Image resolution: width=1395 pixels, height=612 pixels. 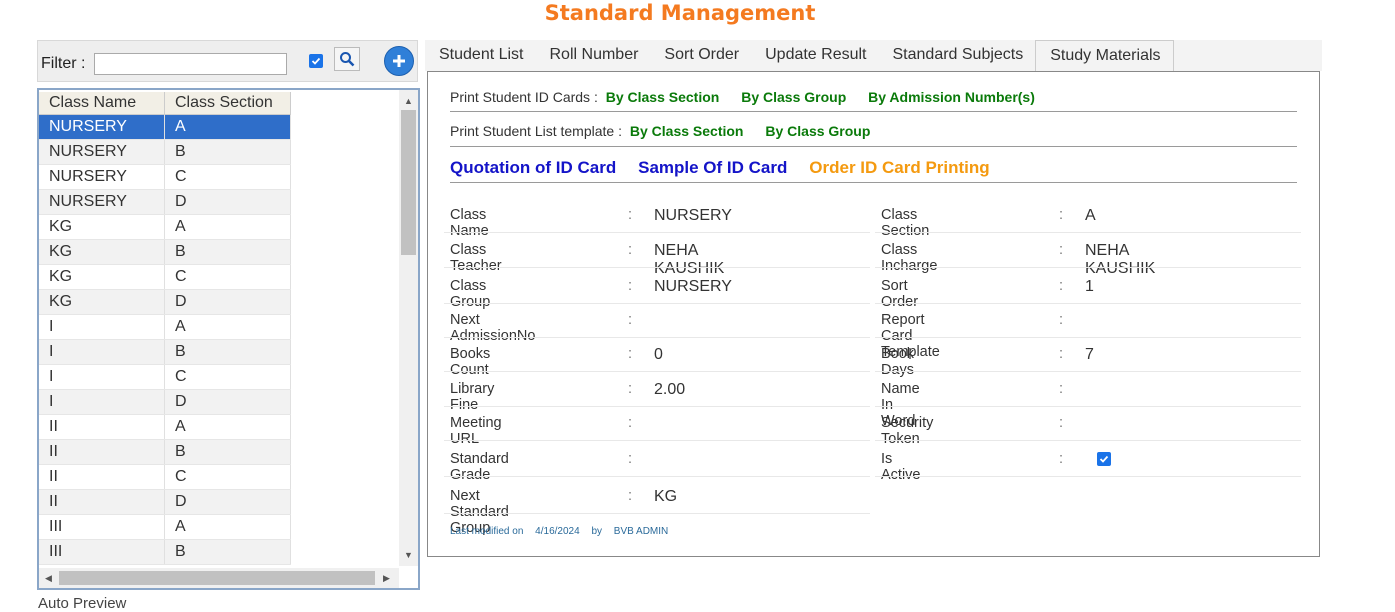 What do you see at coordinates (533, 167) in the screenshot?
I see `quotation-id-card-link: Quotation of ID Card` at bounding box center [533, 167].